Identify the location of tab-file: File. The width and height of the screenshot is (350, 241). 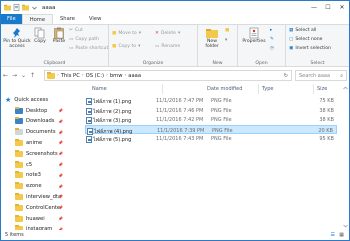
(11, 19).